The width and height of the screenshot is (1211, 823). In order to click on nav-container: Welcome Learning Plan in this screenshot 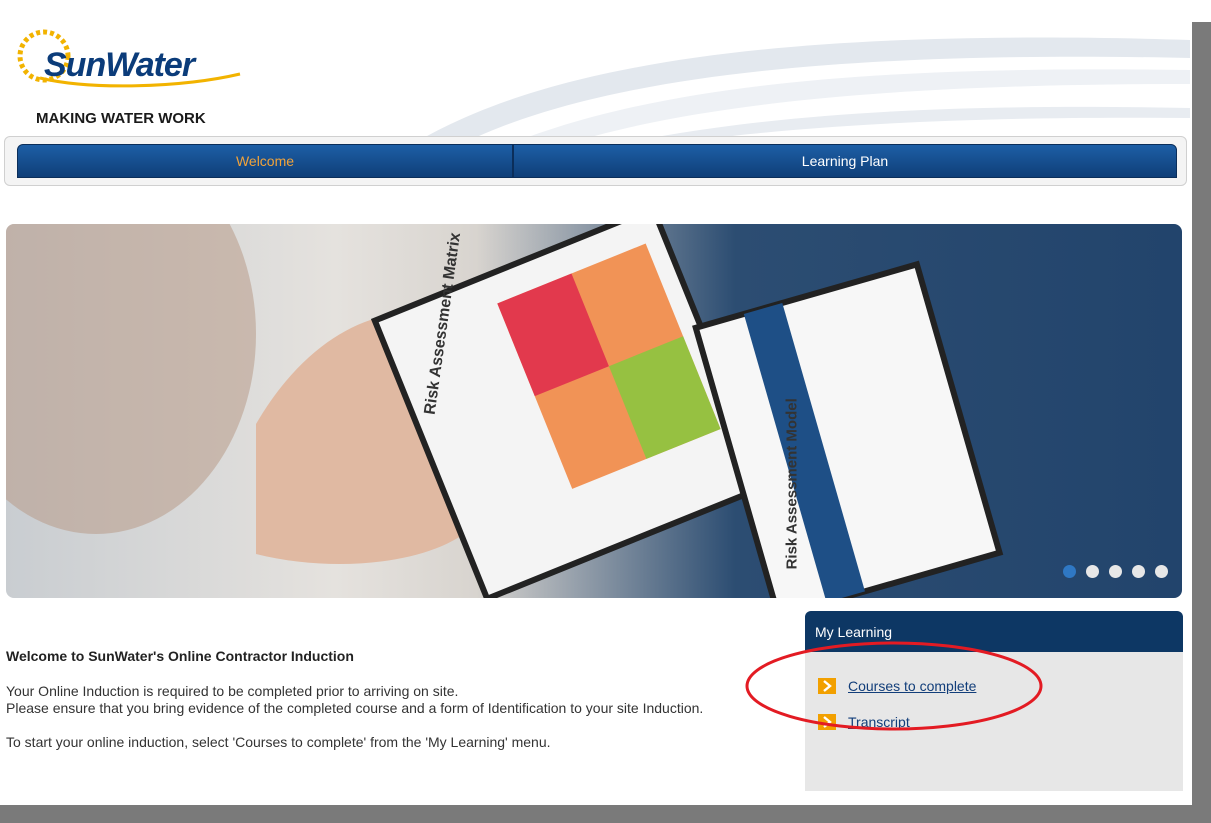, I will do `click(595, 161)`.